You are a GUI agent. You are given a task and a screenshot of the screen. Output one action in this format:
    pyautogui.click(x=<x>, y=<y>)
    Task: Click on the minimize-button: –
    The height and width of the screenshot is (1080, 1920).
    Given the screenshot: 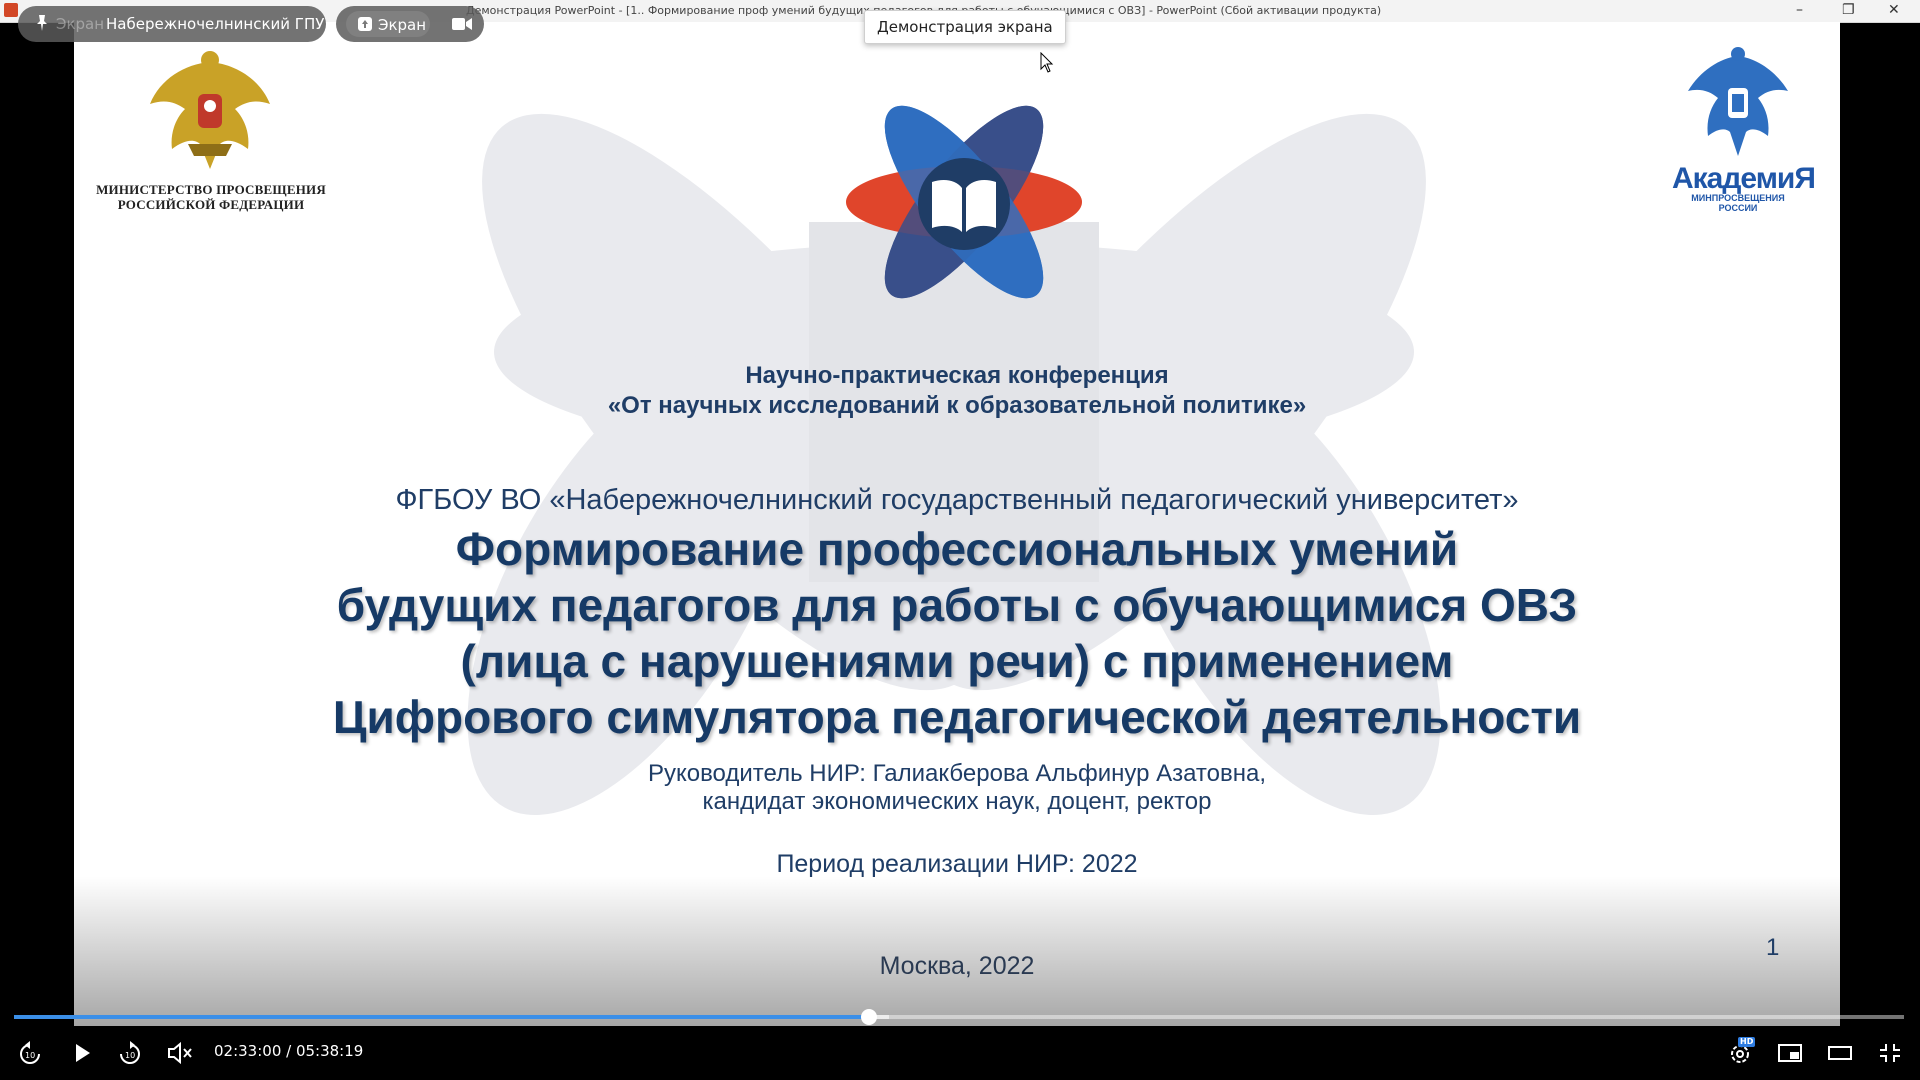 What is the action you would take?
    pyautogui.click(x=1799, y=10)
    